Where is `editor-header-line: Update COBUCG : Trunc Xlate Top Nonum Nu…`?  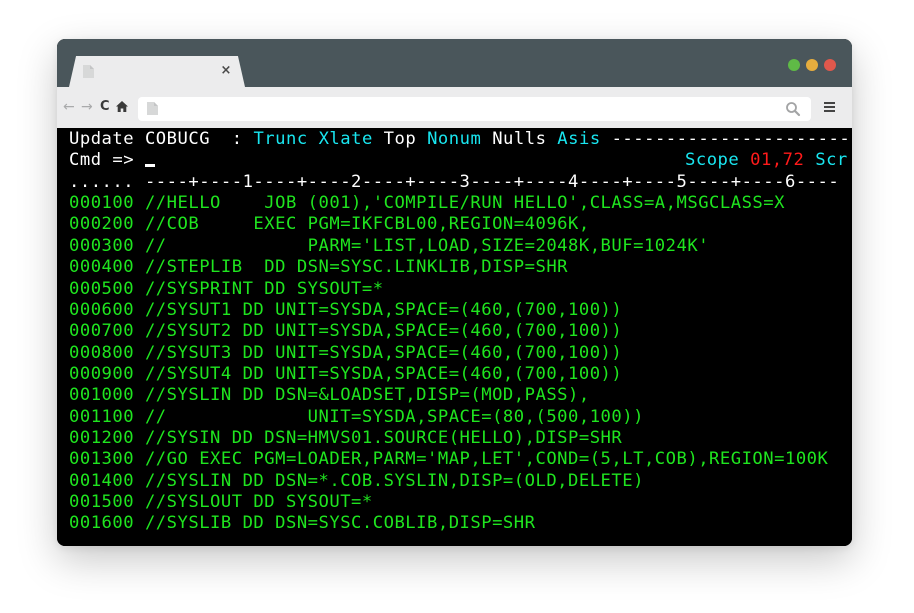
editor-header-line: Update COBUCG : Trunc Xlate Top Nonum Nu… is located at coordinates (459, 139).